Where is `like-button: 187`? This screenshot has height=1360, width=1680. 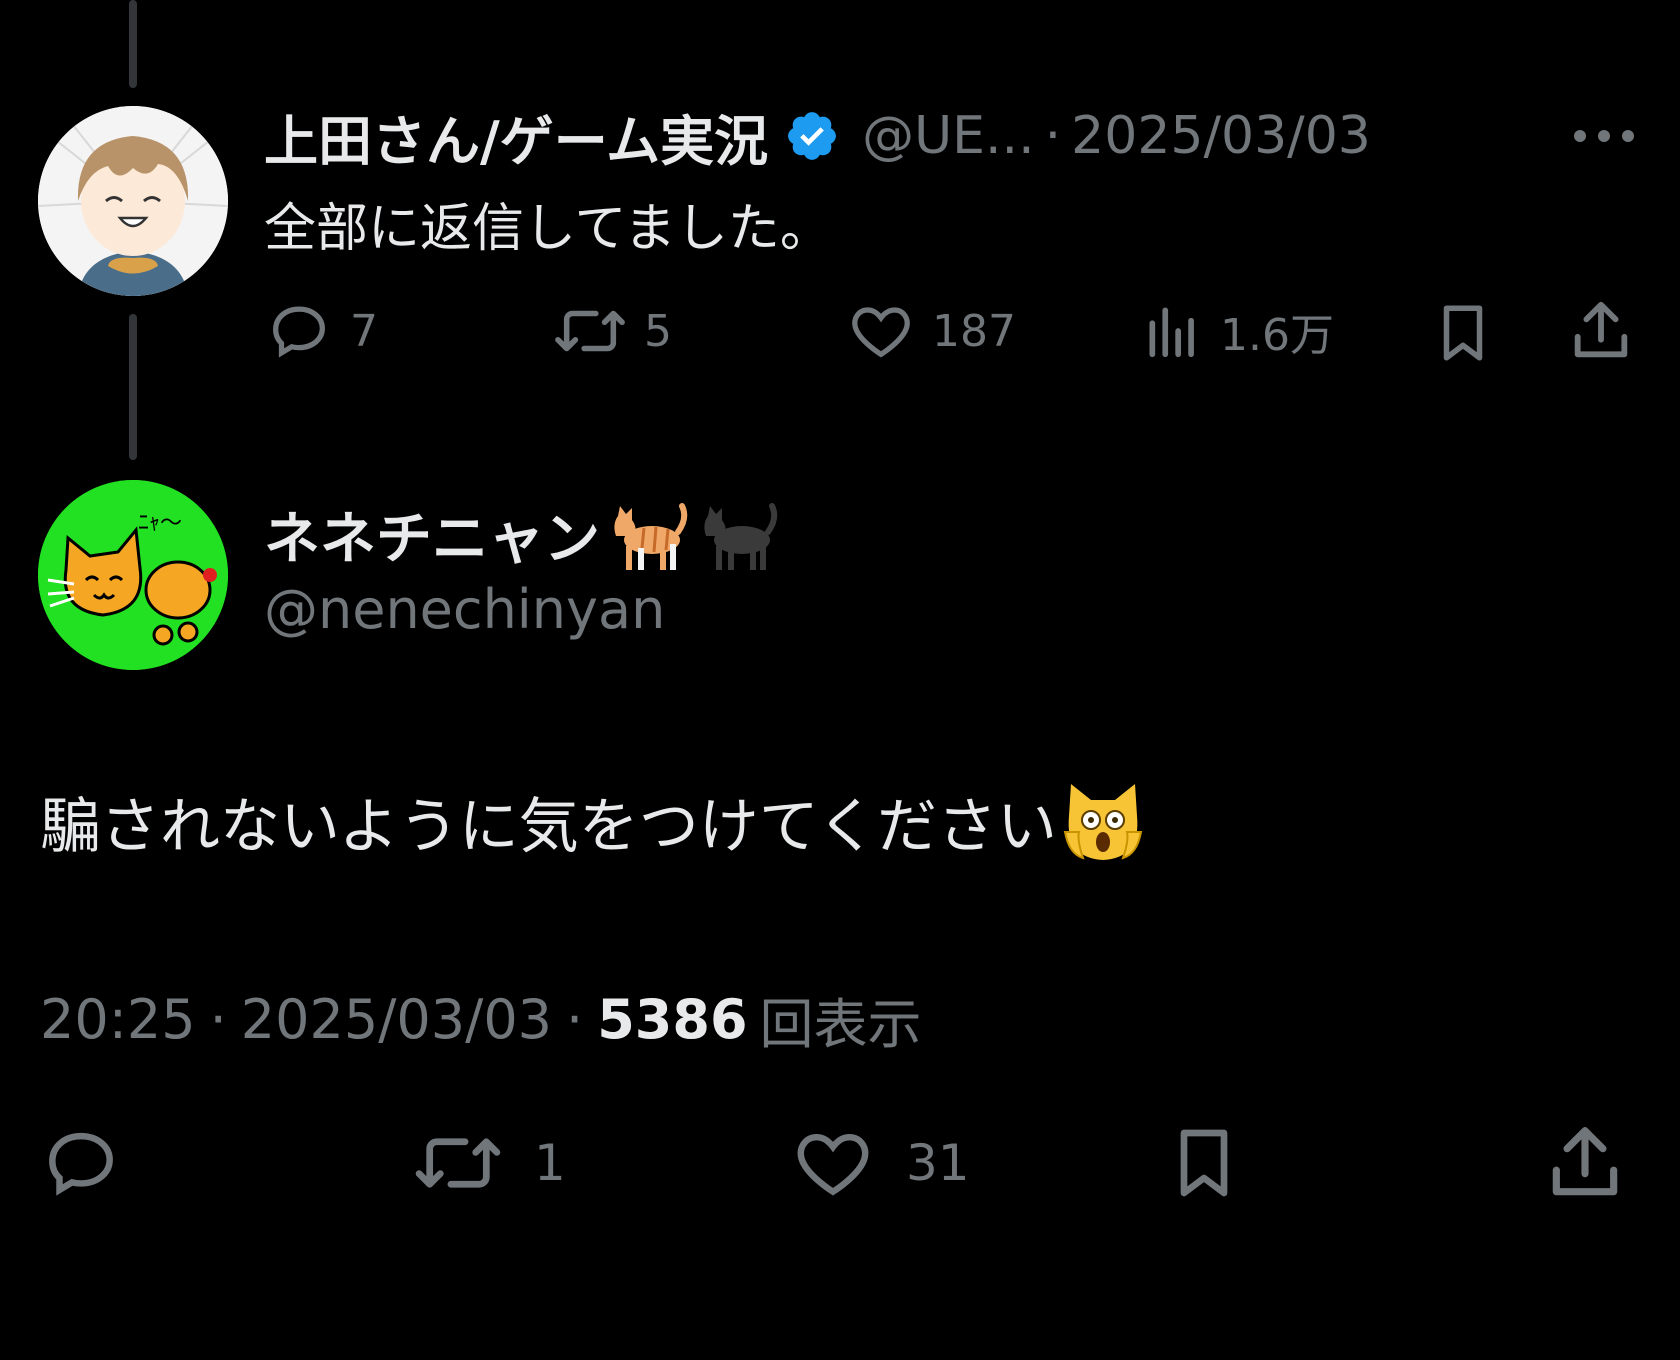 like-button: 187 is located at coordinates (931, 331).